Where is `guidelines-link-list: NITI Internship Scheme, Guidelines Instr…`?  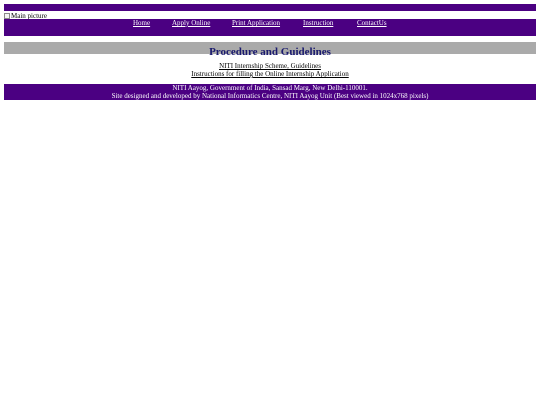
guidelines-link-list: NITI Internship Scheme, Guidelines Instr… is located at coordinates (270, 70).